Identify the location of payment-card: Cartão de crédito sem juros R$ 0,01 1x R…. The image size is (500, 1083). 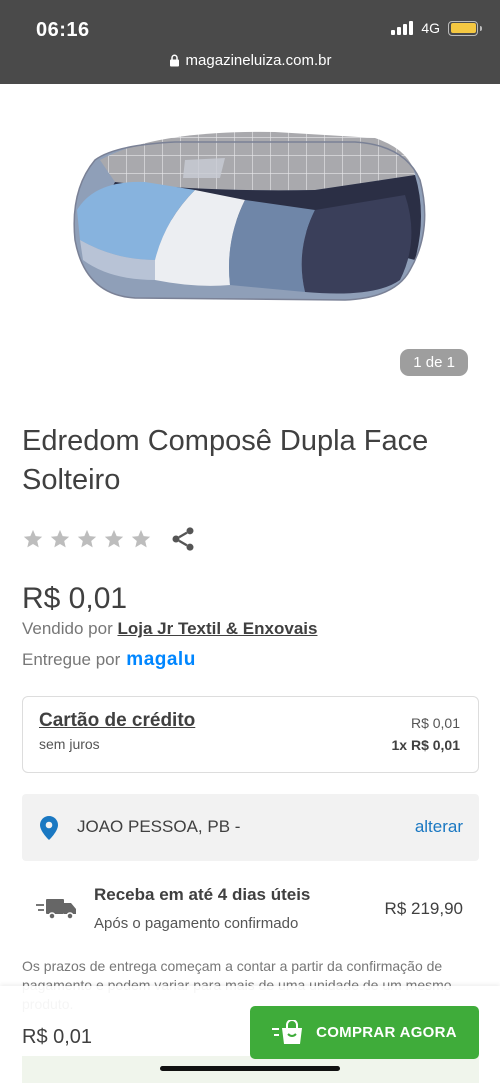
(250, 734).